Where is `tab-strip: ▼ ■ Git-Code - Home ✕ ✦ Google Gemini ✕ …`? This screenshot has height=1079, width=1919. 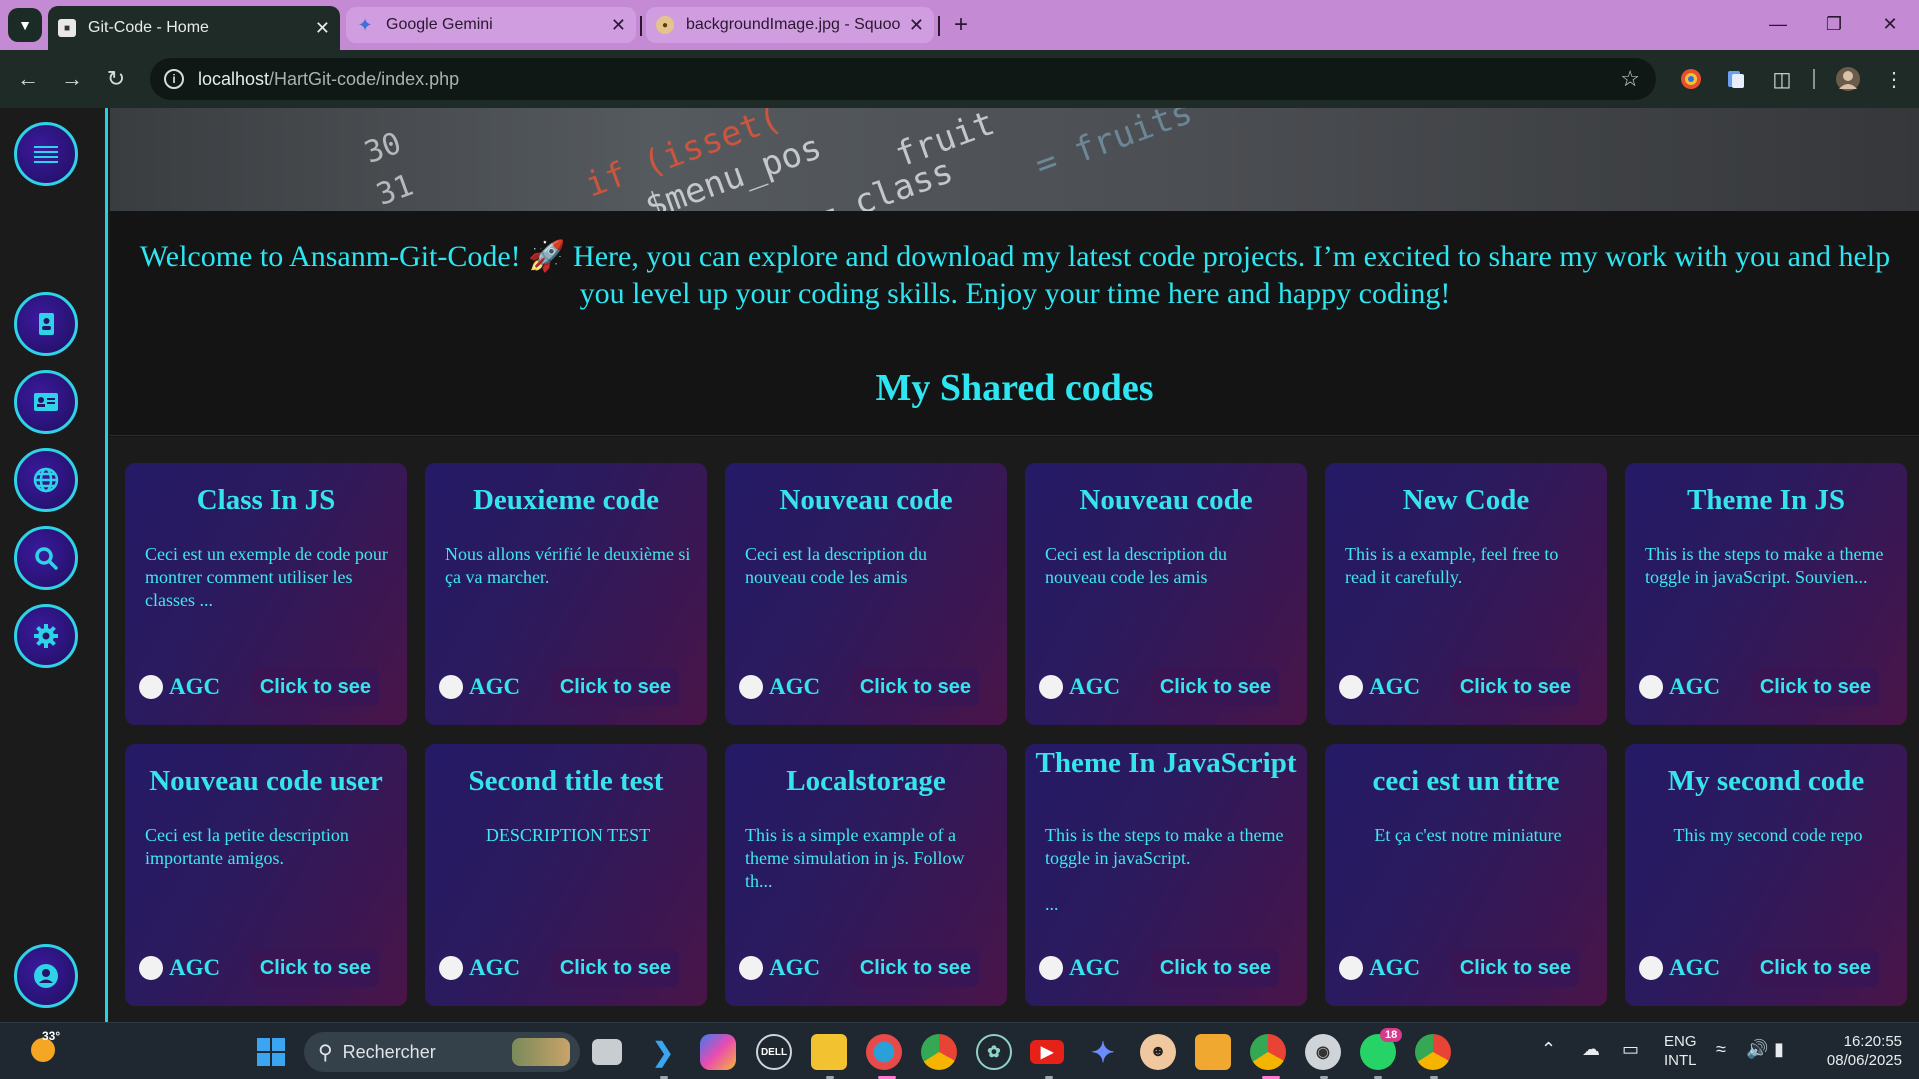
tab-strip: ▼ ■ Git-Code - Home ✕ ✦ Google Gemini ✕ … is located at coordinates (959, 25).